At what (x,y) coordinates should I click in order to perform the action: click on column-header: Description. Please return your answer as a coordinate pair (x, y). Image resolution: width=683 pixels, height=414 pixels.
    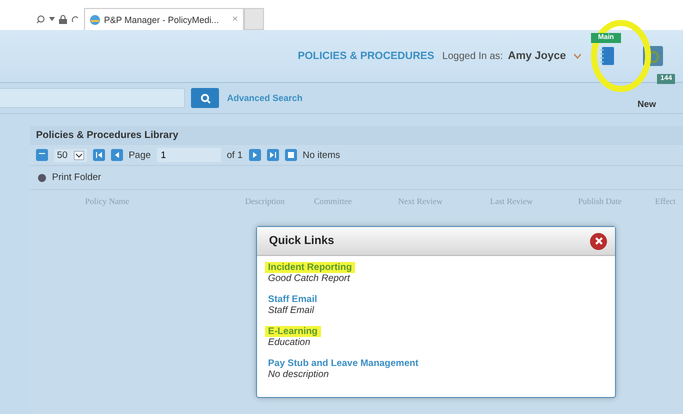
    Looking at the image, I should click on (265, 201).